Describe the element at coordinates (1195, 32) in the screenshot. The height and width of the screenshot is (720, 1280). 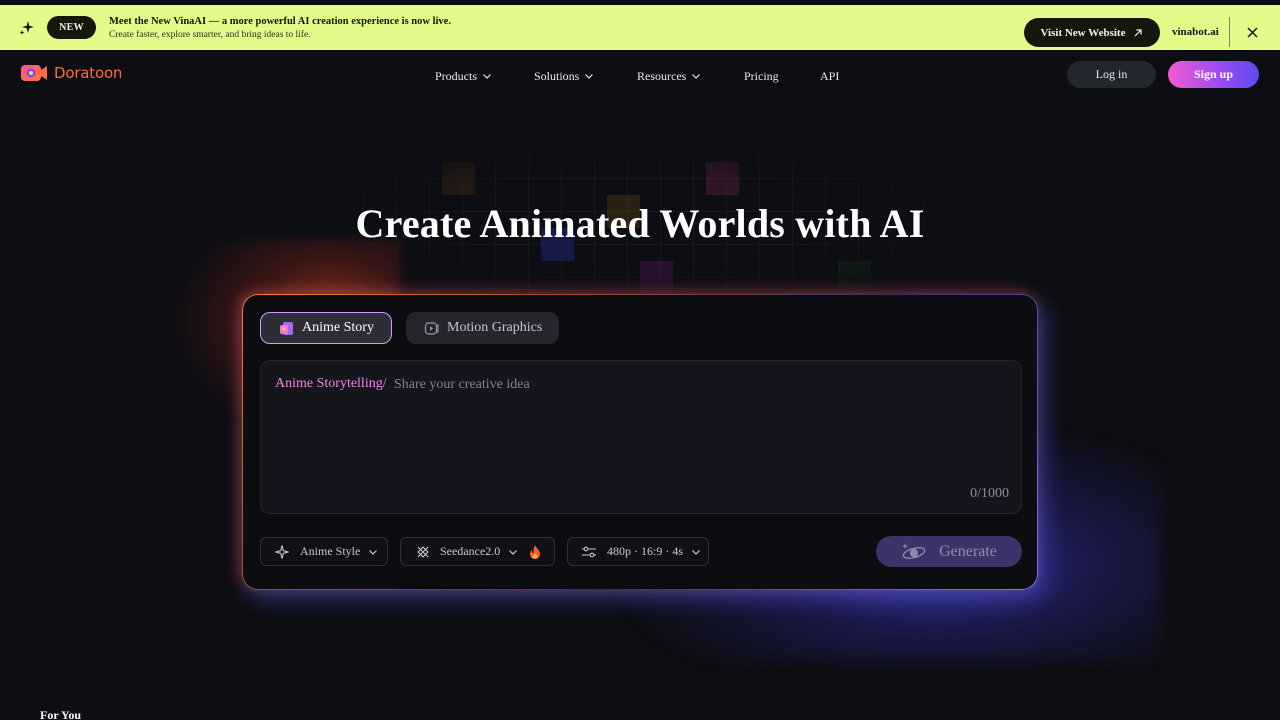
I see `vinabot-link: vinabot.ai` at that location.